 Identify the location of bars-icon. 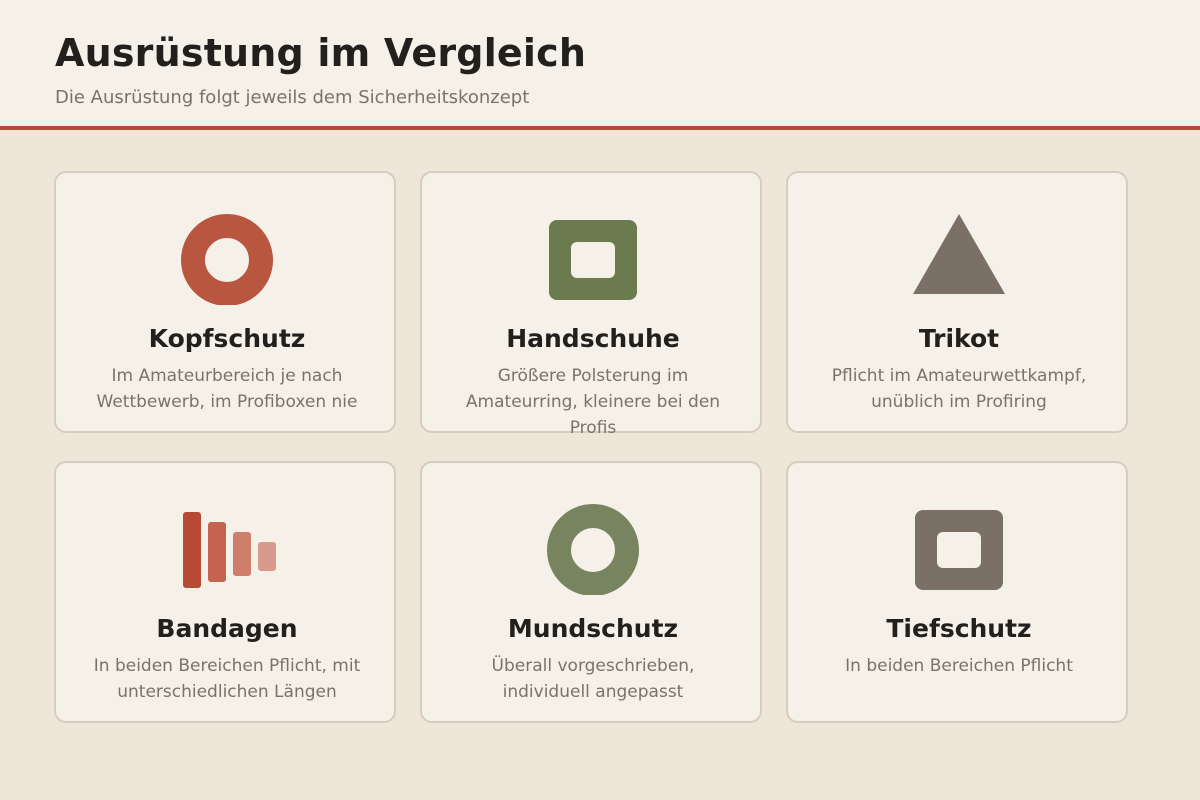
(227, 545).